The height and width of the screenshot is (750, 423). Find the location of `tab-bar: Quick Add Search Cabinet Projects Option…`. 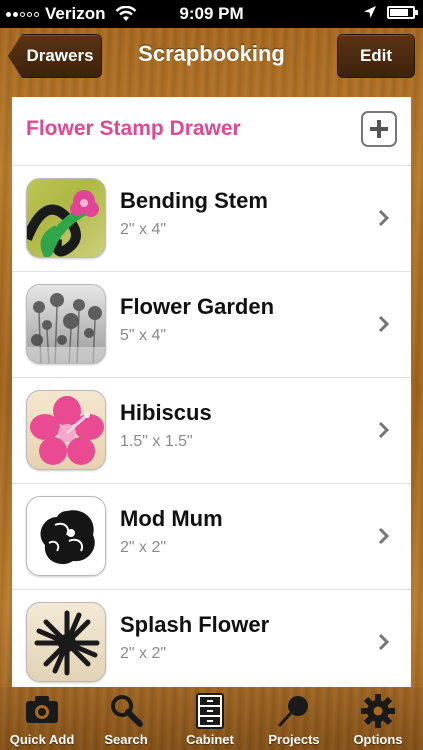

tab-bar: Quick Add Search Cabinet Projects Option… is located at coordinates (211, 718).